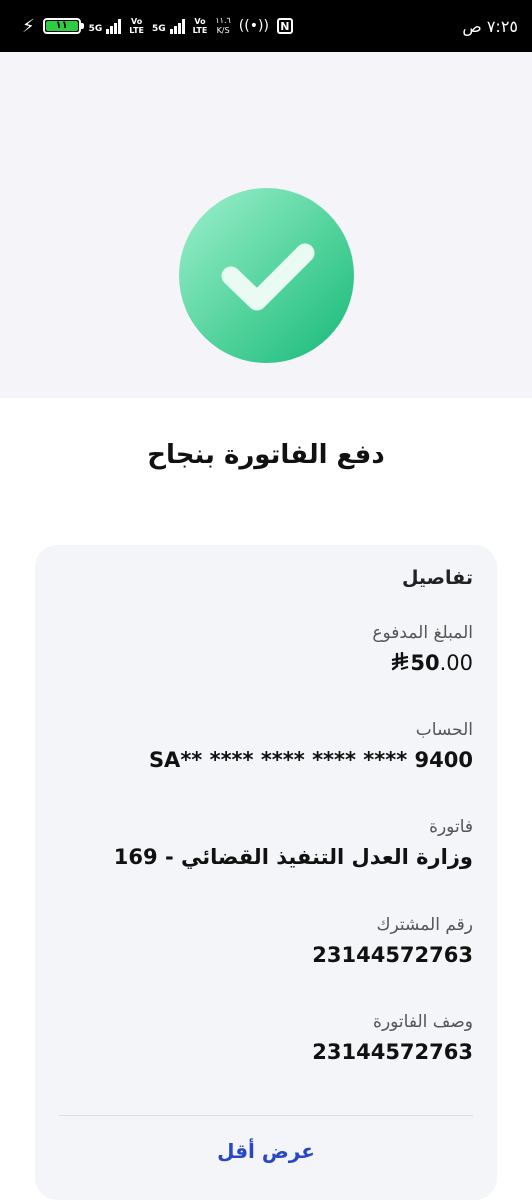 The height and width of the screenshot is (1200, 532). I want to click on network-speed-value: ١١.٦, so click(223, 20).